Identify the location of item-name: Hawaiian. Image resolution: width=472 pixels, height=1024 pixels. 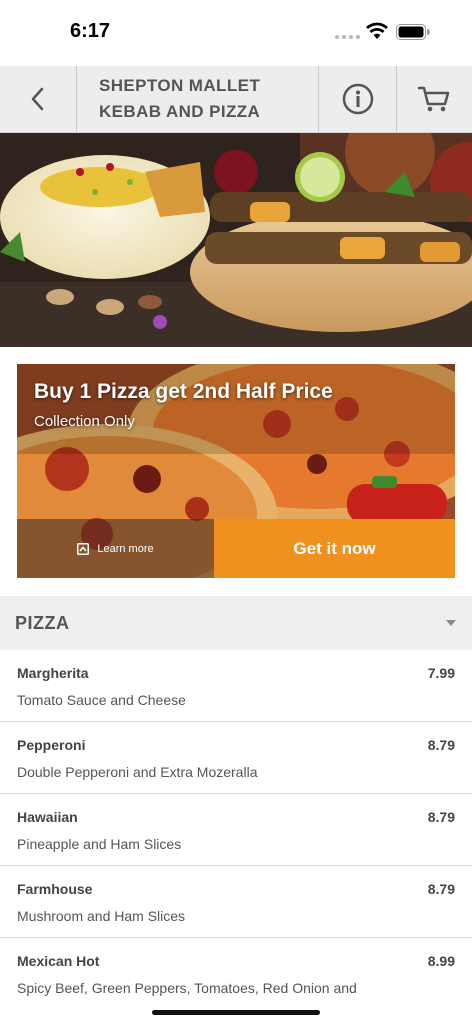
(47, 817).